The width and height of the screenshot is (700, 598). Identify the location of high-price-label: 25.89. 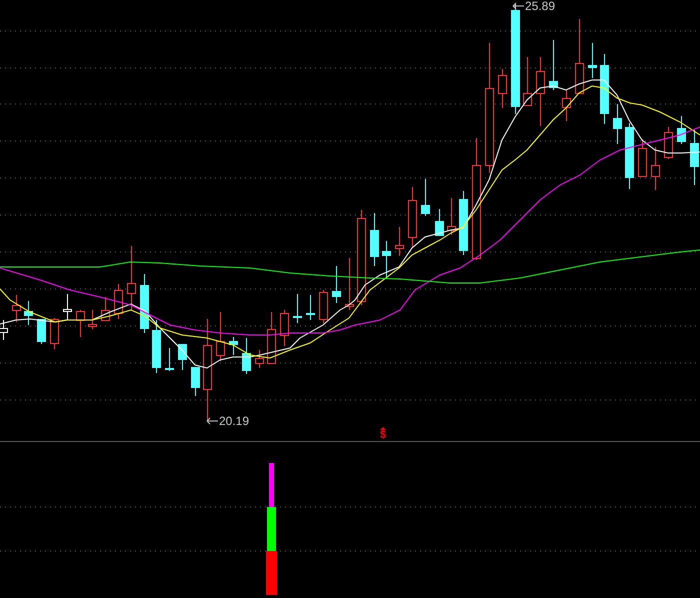
(540, 6).